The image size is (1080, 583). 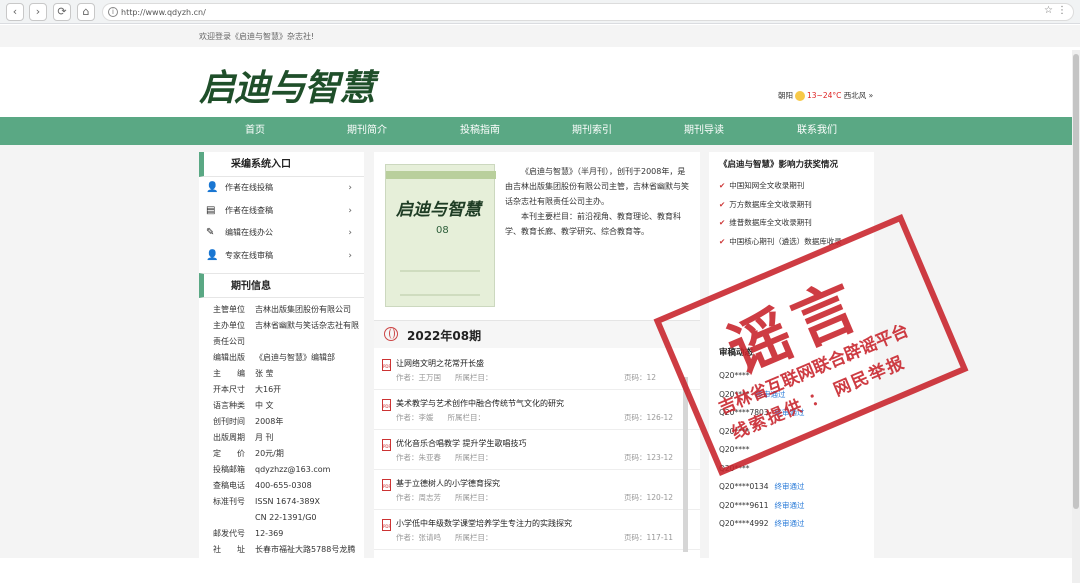 I want to click on article-pages: 页码：12, so click(x=640, y=377).